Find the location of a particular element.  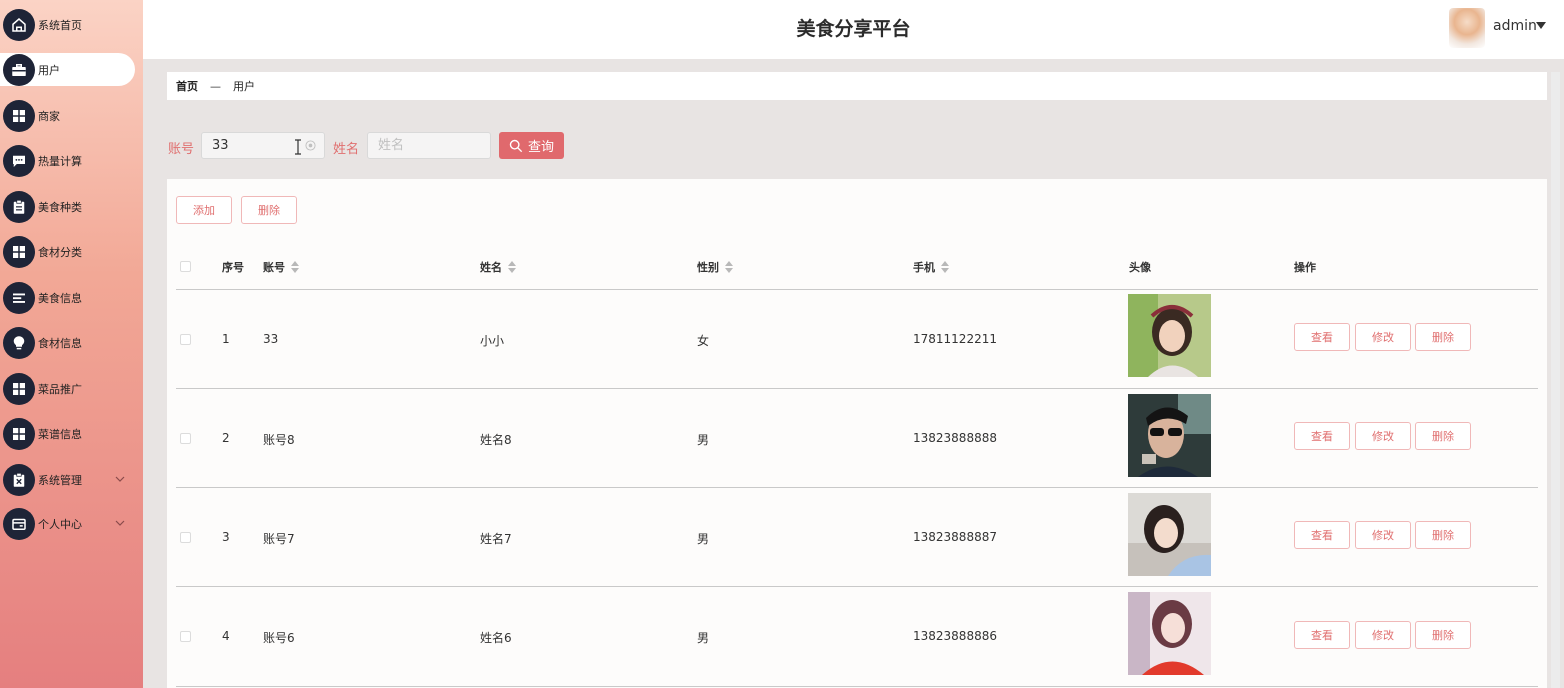

select-all-checkbox is located at coordinates (185, 266).